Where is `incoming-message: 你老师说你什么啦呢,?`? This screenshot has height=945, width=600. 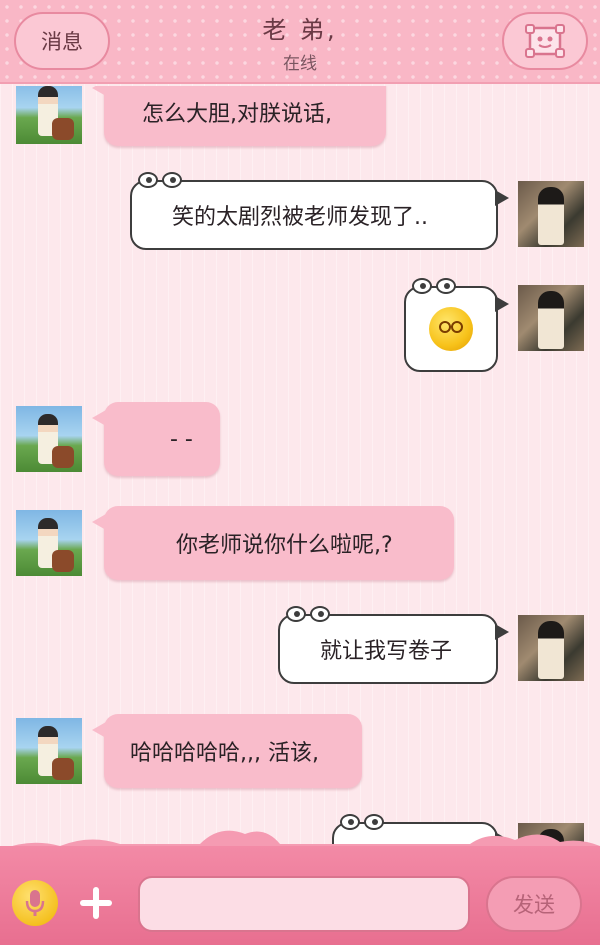 incoming-message: 你老师说你什么啦呢,? is located at coordinates (273, 543).